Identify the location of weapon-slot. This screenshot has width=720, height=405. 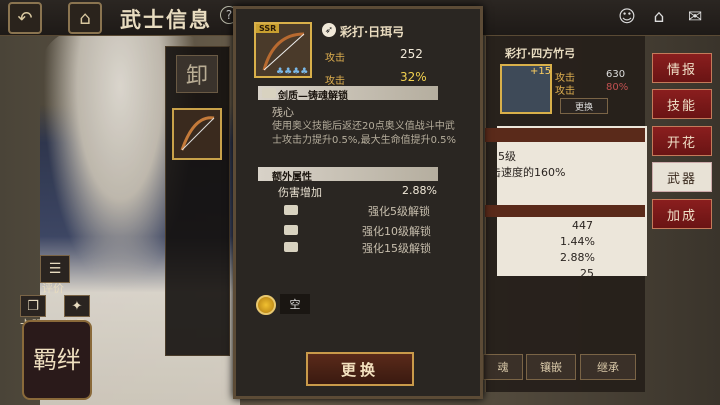
(197, 134).